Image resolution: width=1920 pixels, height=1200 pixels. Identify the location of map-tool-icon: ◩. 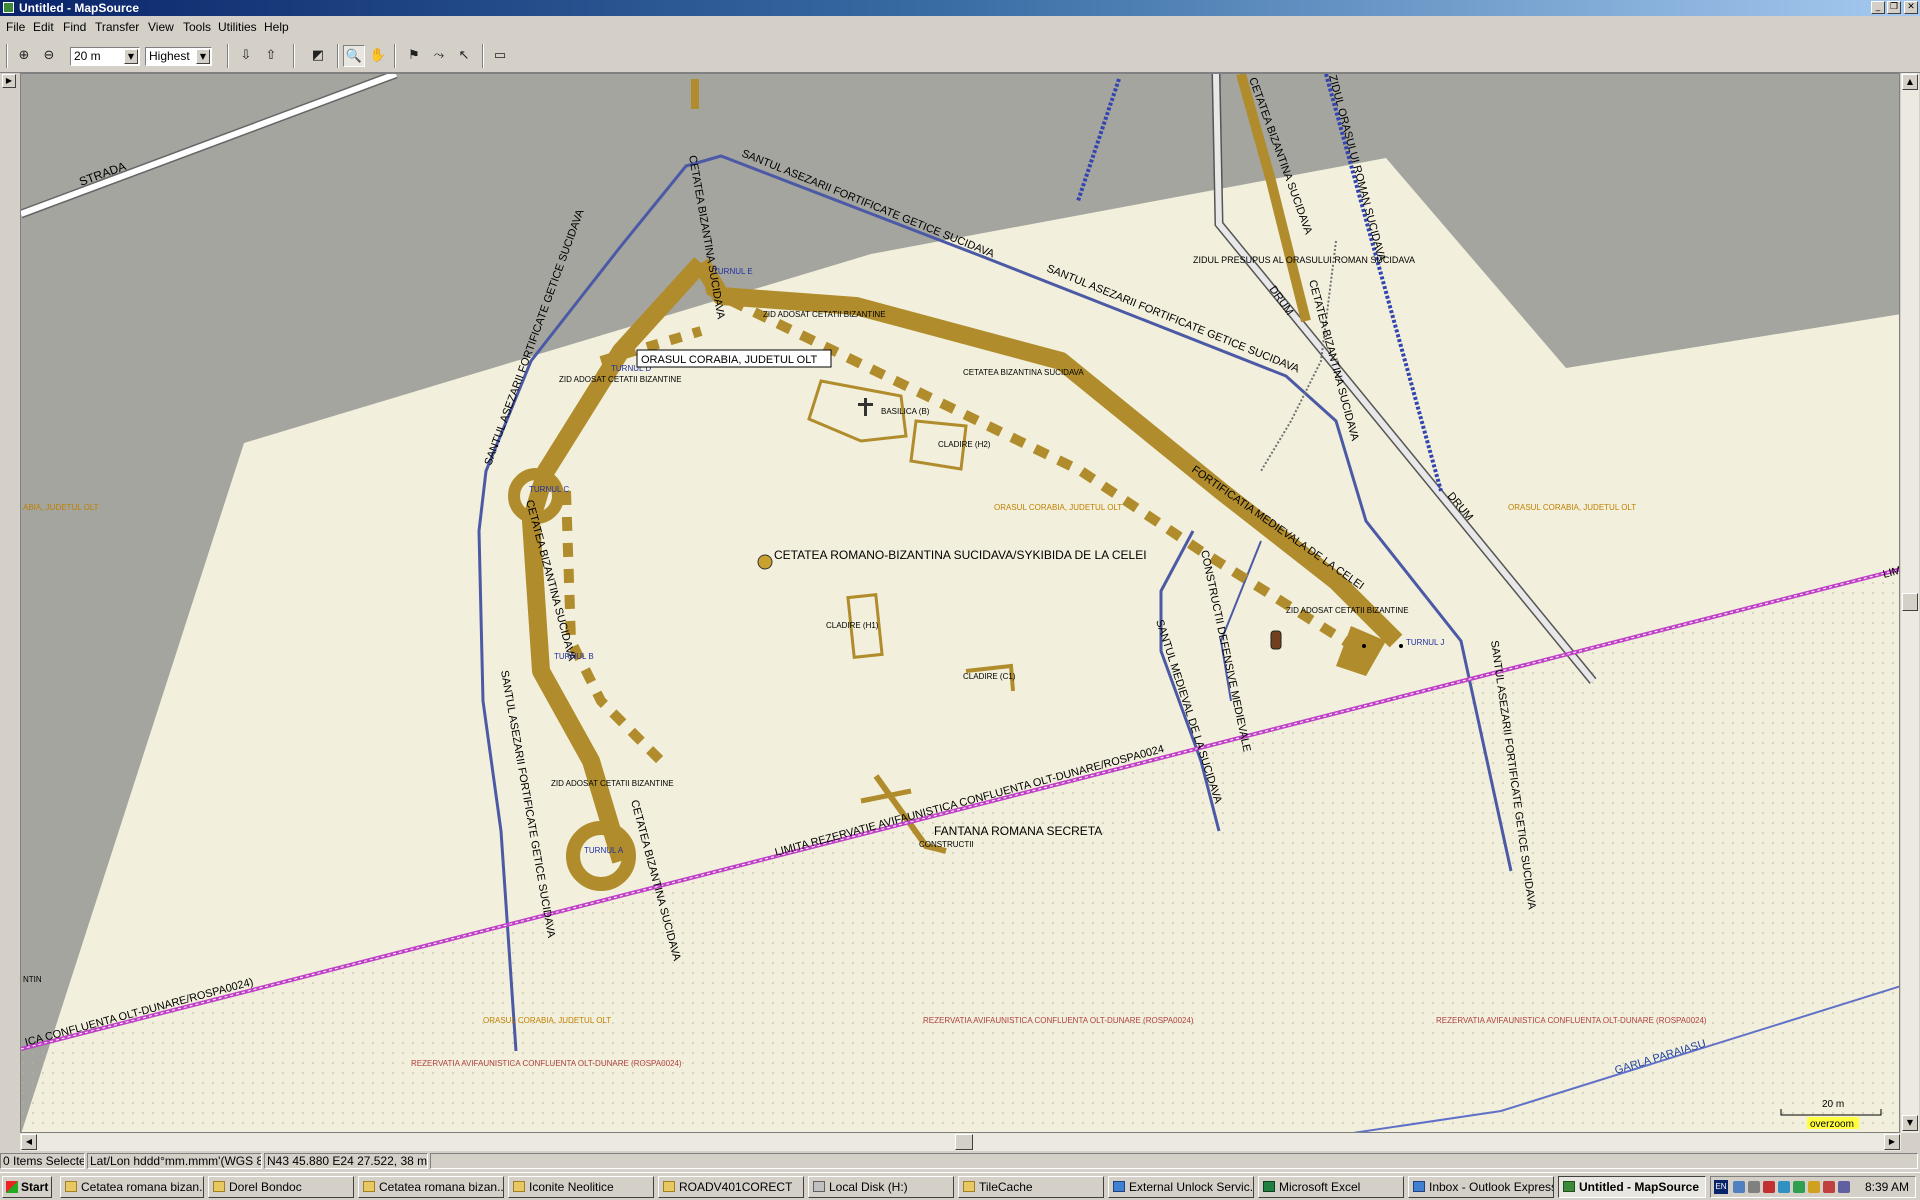
(318, 56).